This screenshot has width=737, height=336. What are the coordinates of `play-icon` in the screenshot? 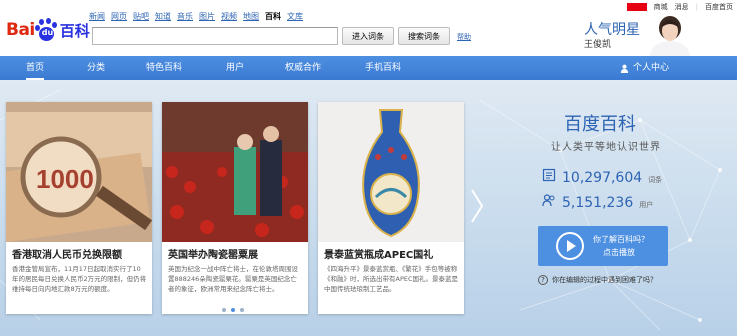 It's located at (570, 246).